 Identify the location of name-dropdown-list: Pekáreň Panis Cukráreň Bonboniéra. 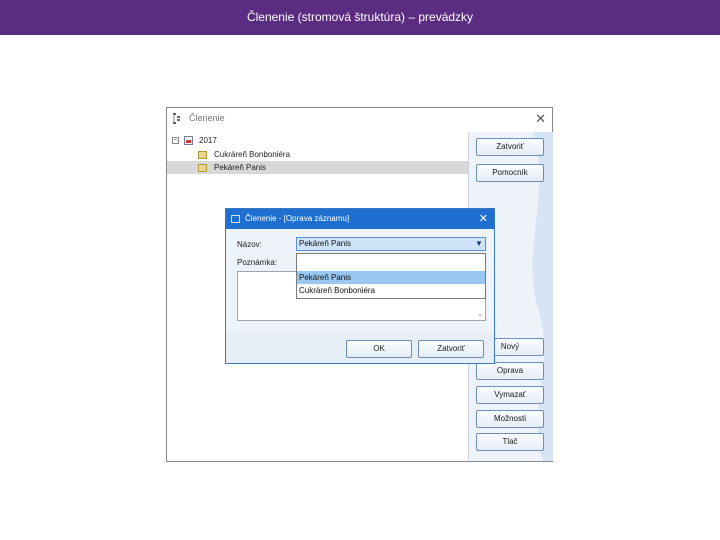
(391, 276).